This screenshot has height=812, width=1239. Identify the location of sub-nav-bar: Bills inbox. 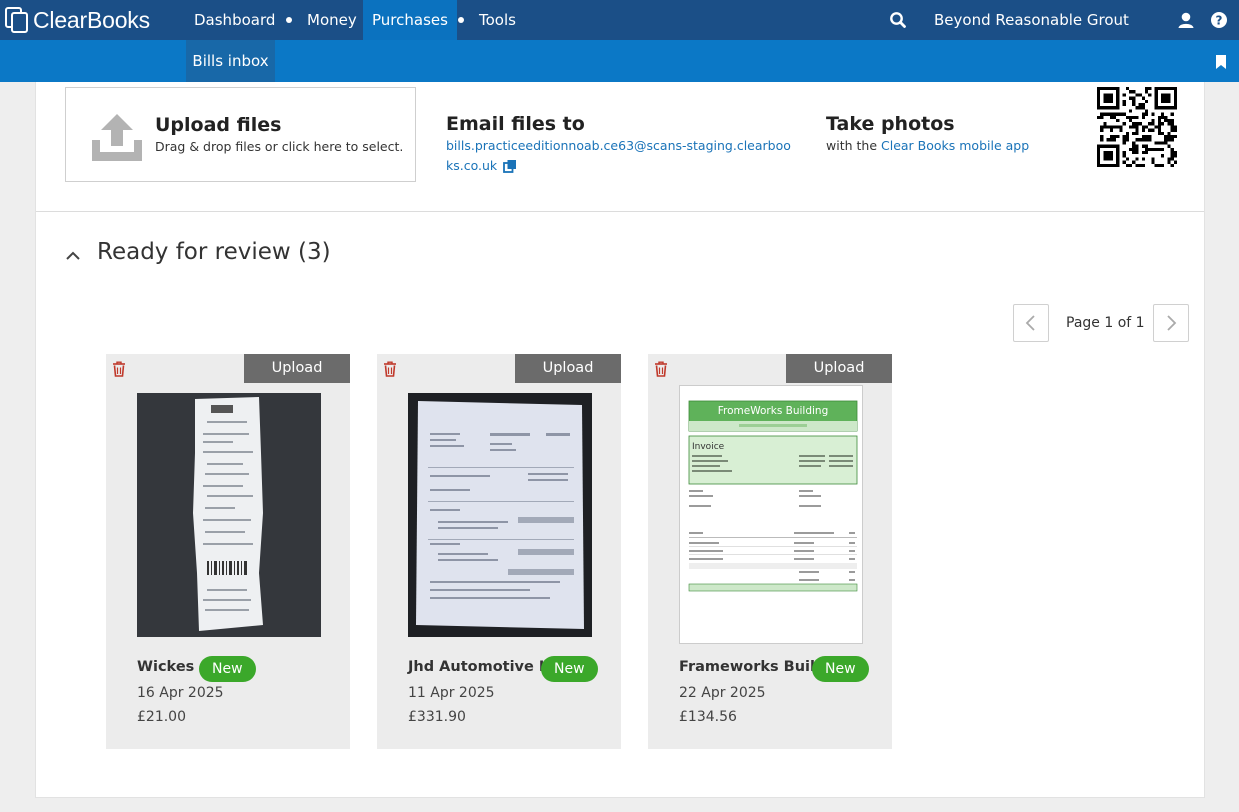
(619, 61).